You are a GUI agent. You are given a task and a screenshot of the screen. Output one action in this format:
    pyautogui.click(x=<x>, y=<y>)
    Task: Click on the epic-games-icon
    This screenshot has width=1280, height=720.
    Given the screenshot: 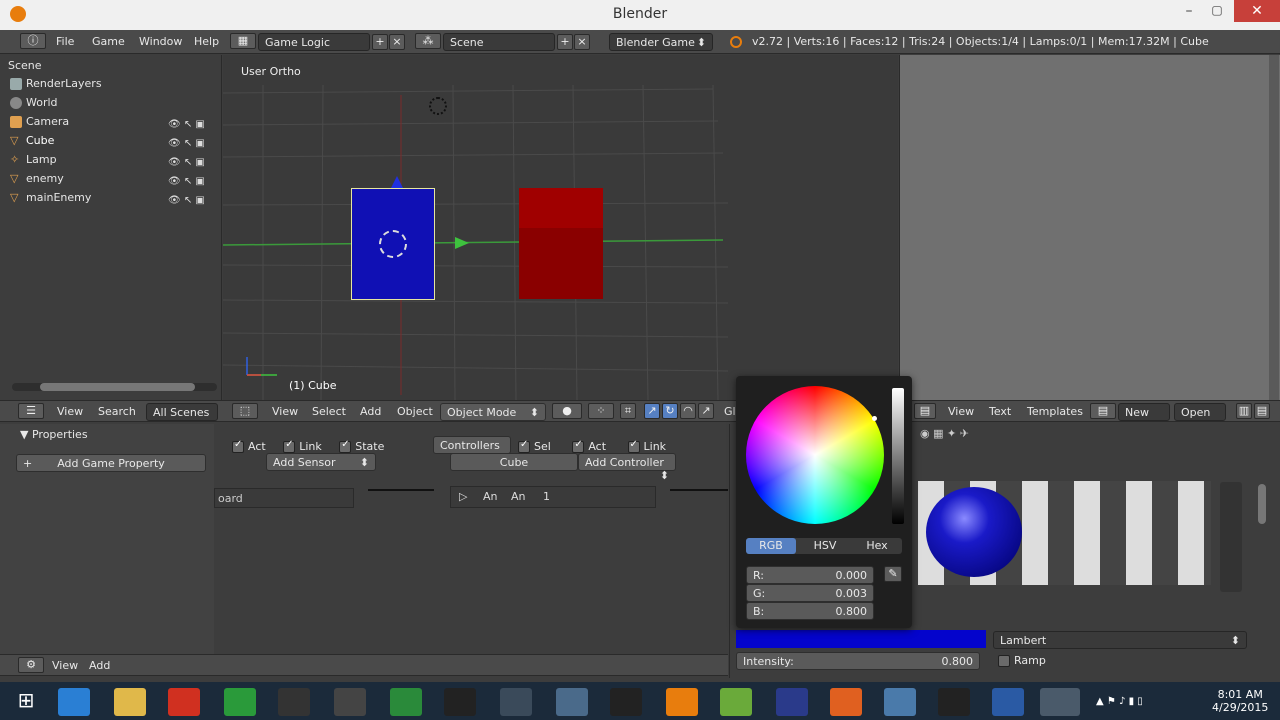 What is the action you would take?
    pyautogui.click(x=954, y=702)
    